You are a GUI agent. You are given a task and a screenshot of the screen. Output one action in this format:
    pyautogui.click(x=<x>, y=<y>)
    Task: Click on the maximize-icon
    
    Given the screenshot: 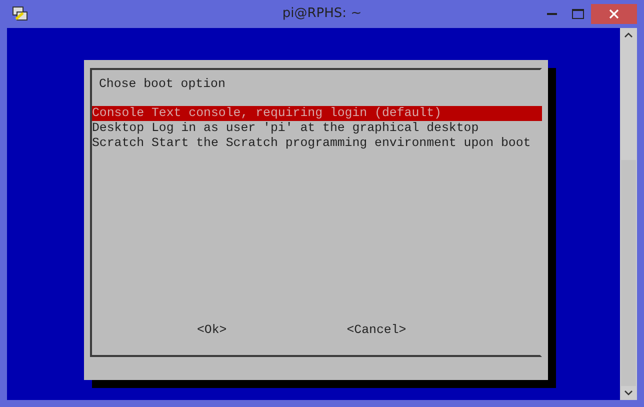 What is the action you would take?
    pyautogui.click(x=578, y=14)
    